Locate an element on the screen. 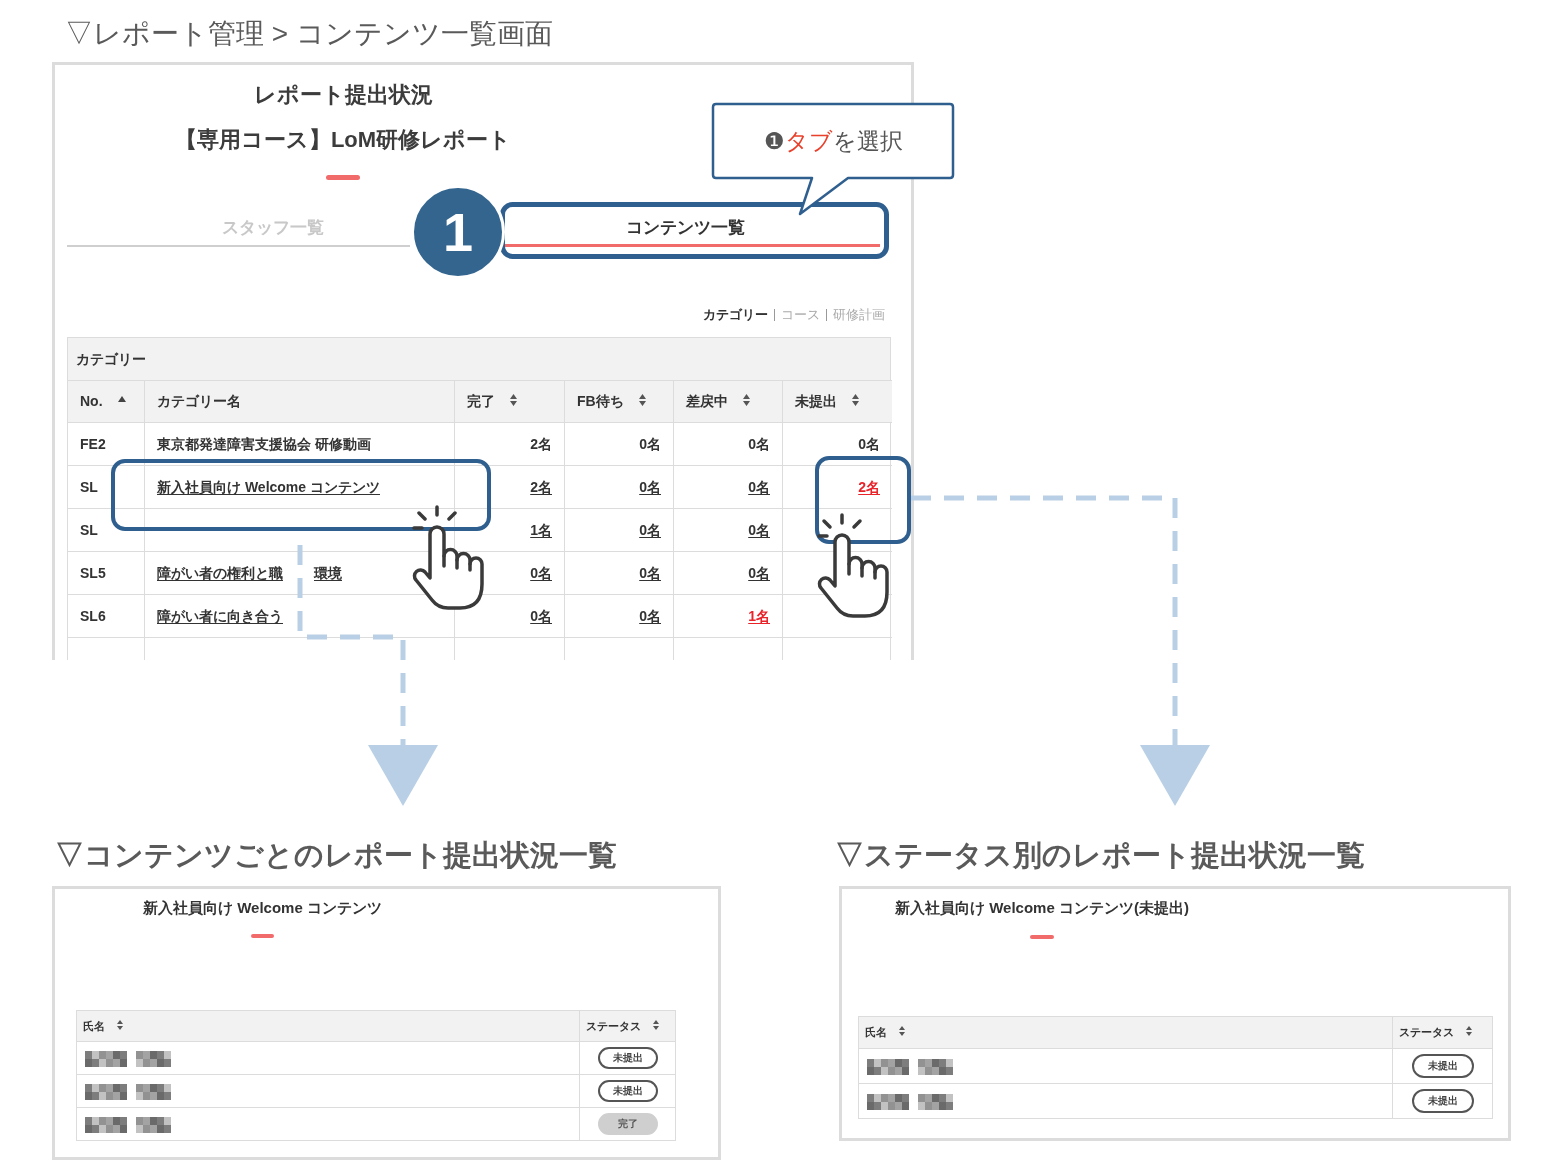 The height and width of the screenshot is (1166, 1544). status-tag: 完了 is located at coordinates (627, 1124).